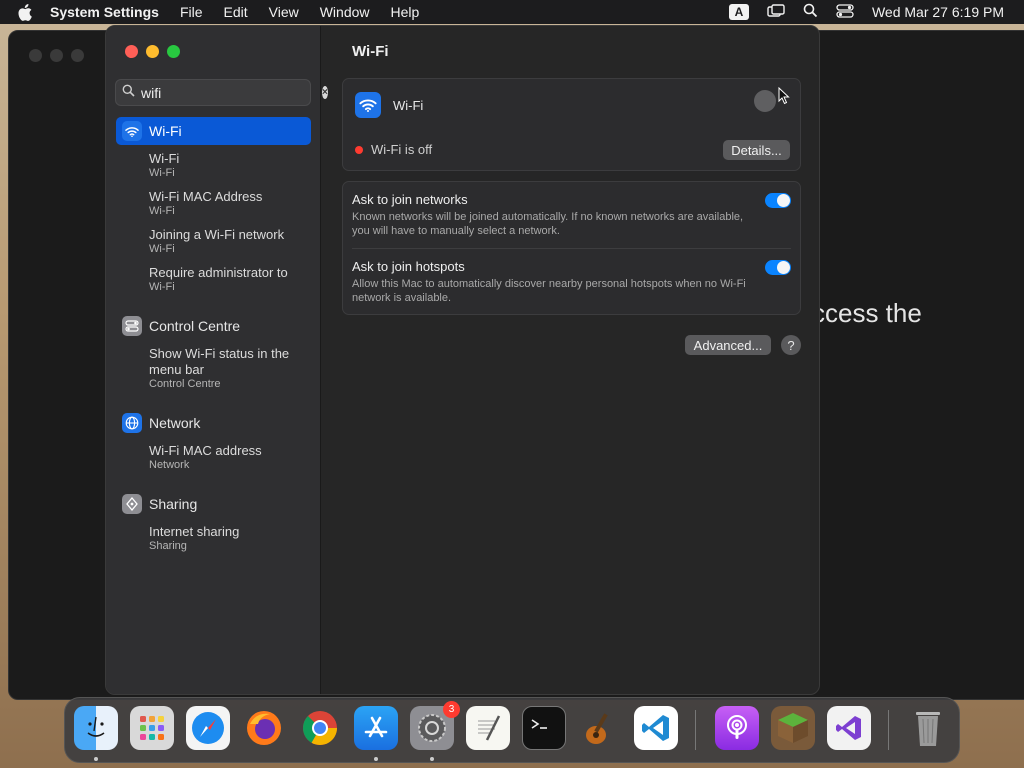 Image resolution: width=1024 pixels, height=768 pixels. What do you see at coordinates (194, 531) in the screenshot?
I see `result-title: Internet sharing` at bounding box center [194, 531].